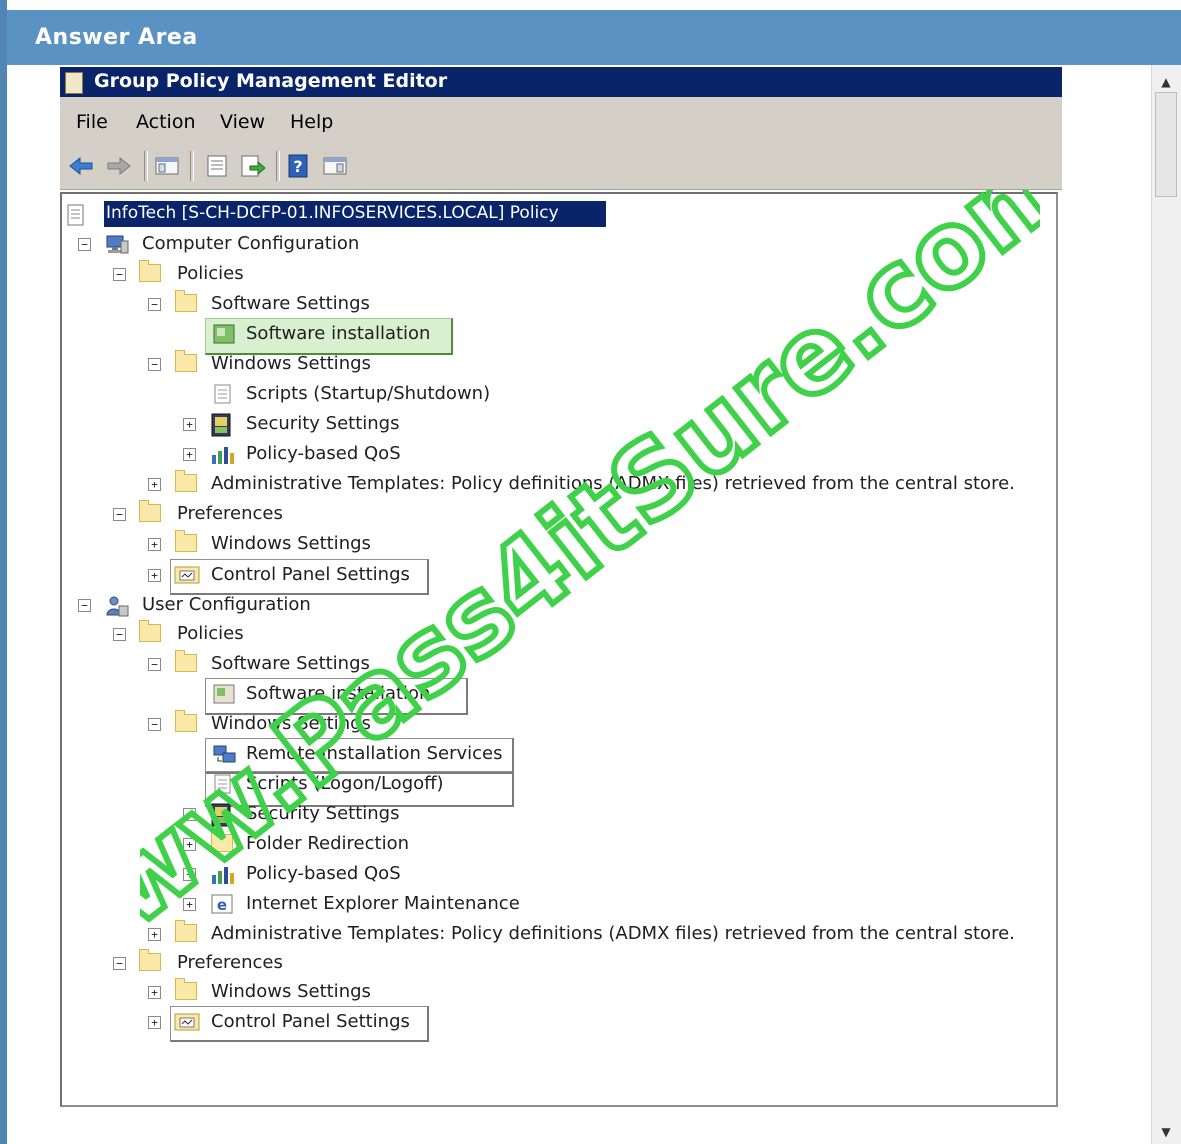 Image resolution: width=1181 pixels, height=1144 pixels. I want to click on tree-node-folder-redirection: + Folder Redirection, so click(313, 844).